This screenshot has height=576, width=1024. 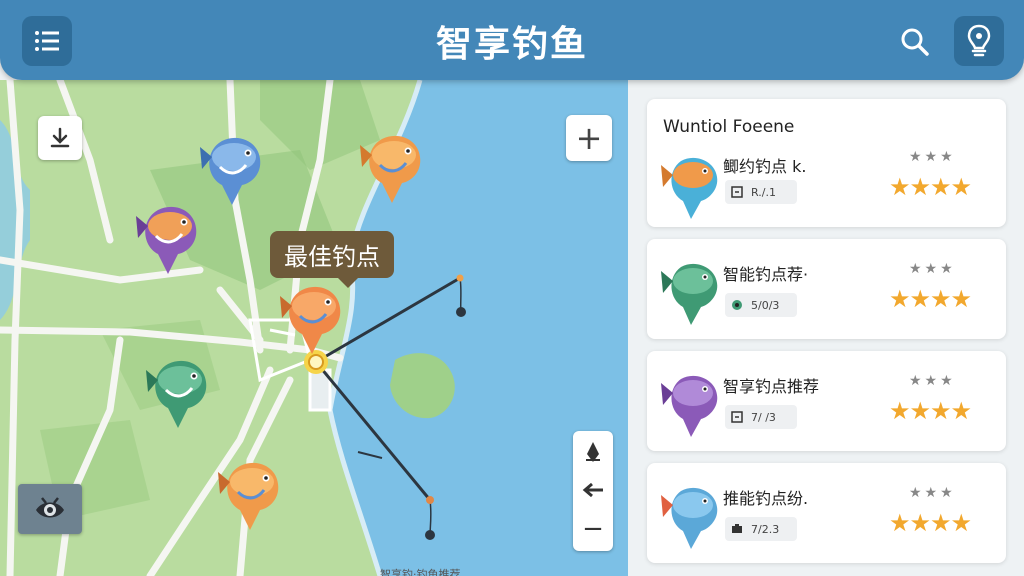 I want to click on fish-marker-orange-center, so click(x=312, y=316).